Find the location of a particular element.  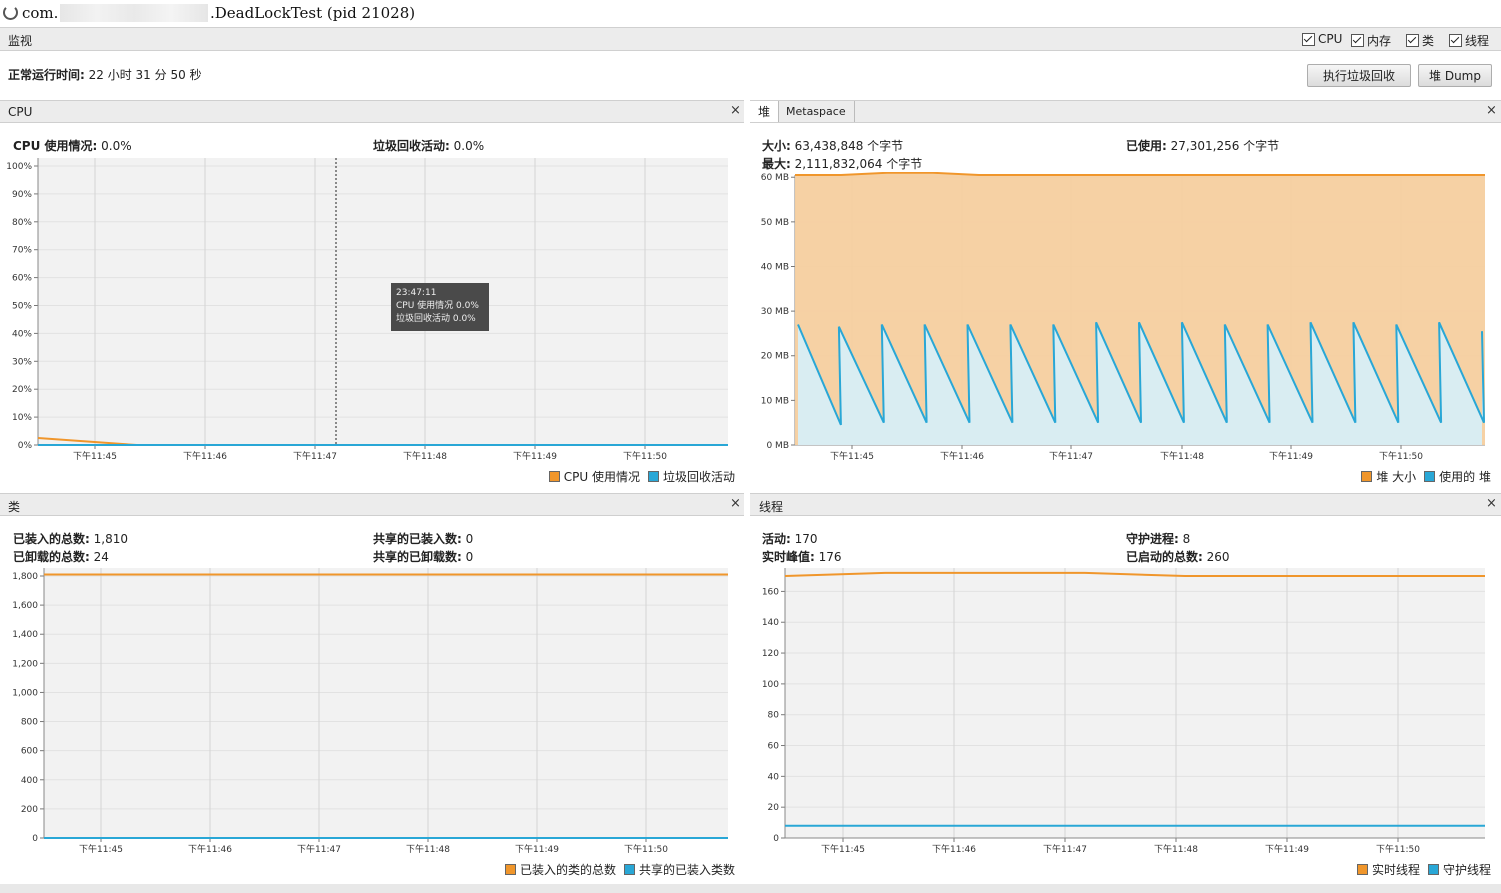

y-tick-label: 100 is located at coordinates (770, 685).